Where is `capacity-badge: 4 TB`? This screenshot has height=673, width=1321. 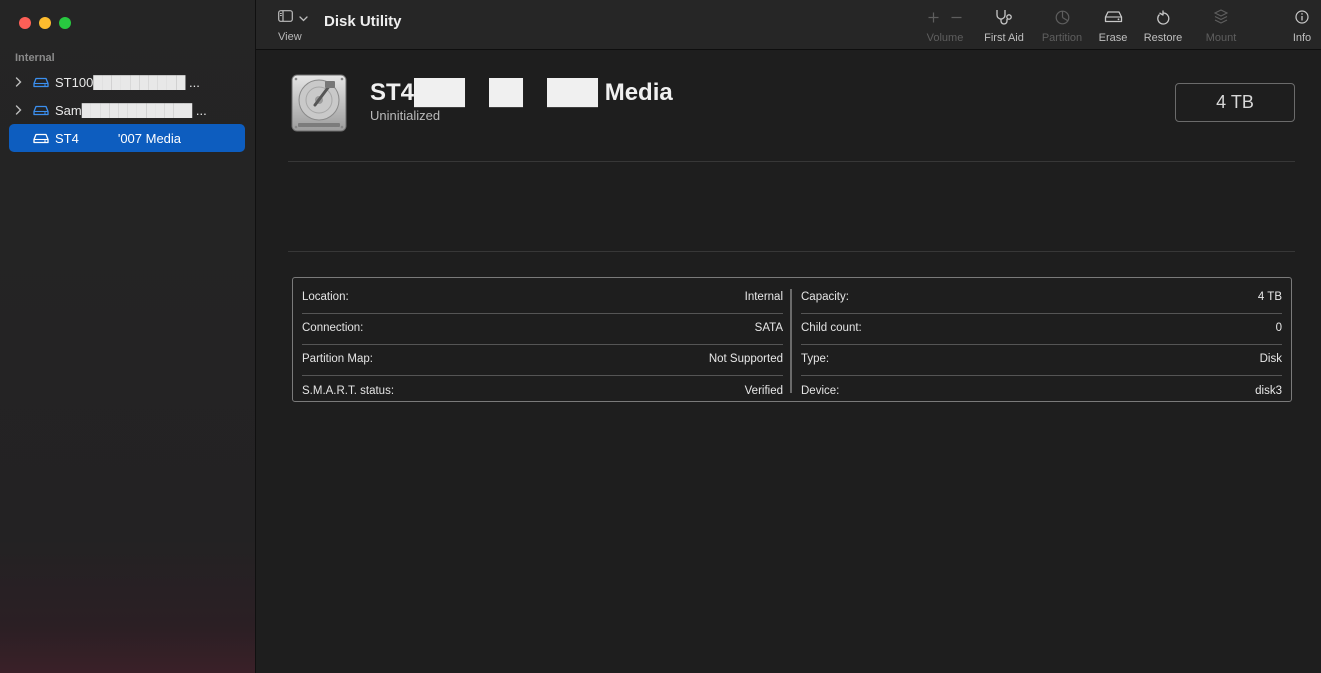
capacity-badge: 4 TB is located at coordinates (1235, 102).